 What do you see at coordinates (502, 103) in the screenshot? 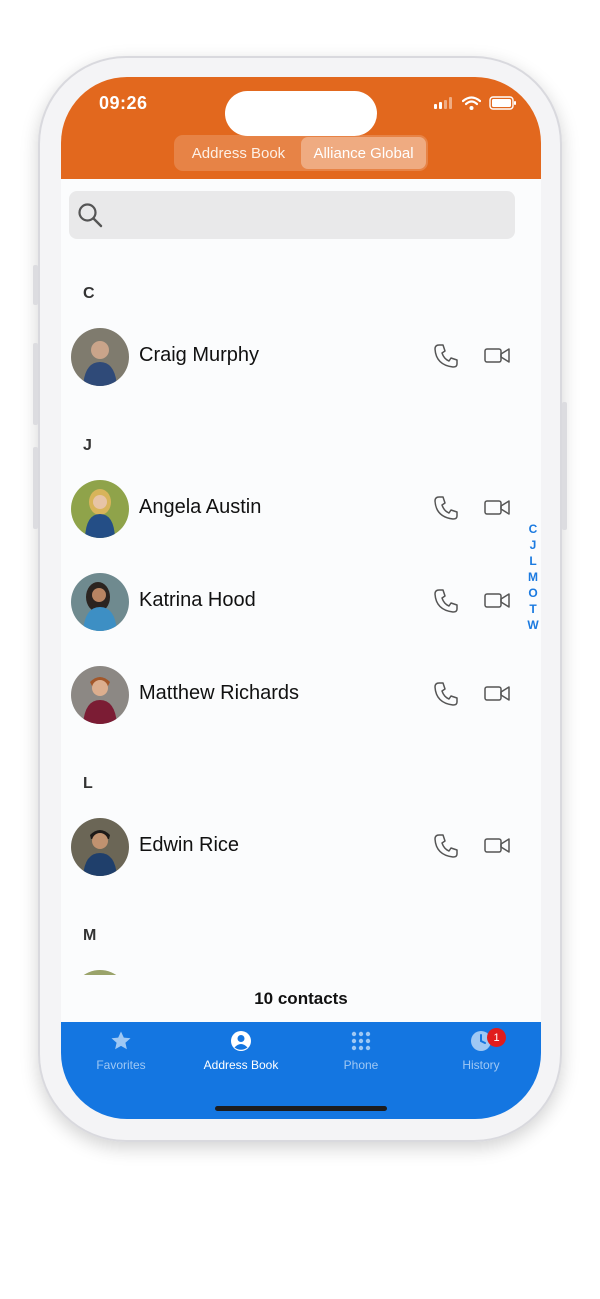
I see `battery-icon` at bounding box center [502, 103].